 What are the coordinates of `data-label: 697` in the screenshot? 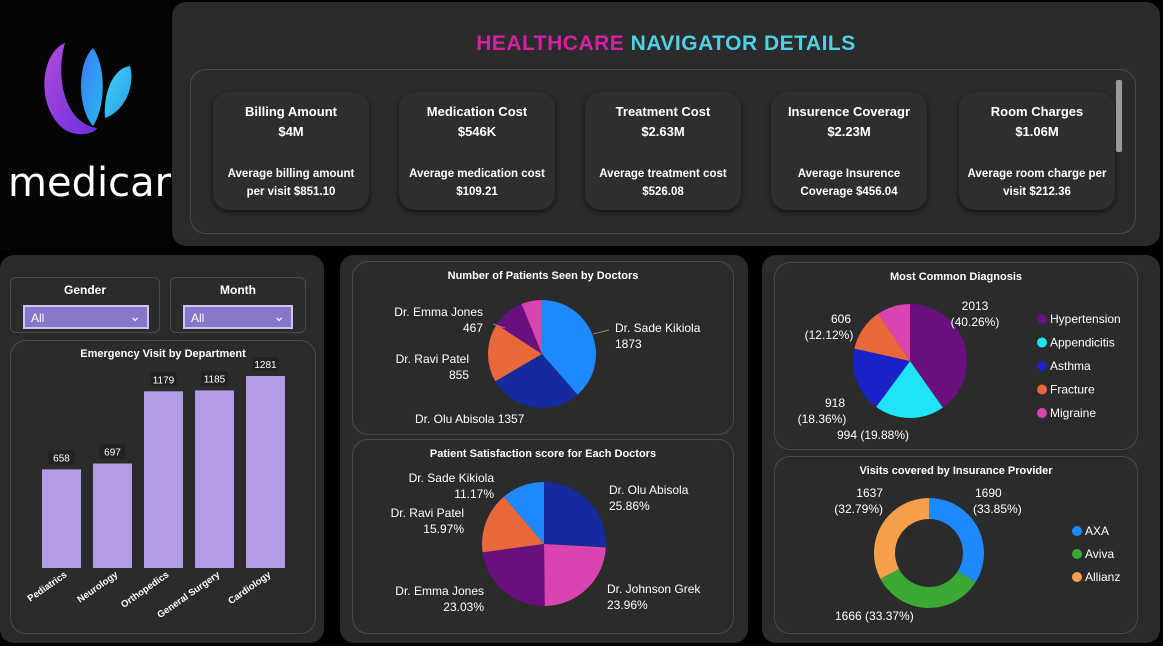 It's located at (112, 453).